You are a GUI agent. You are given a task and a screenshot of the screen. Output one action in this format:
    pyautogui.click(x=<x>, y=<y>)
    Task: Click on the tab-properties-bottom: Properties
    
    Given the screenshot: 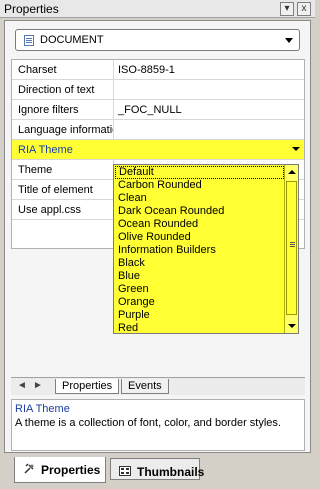 What is the action you would take?
    pyautogui.click(x=60, y=470)
    